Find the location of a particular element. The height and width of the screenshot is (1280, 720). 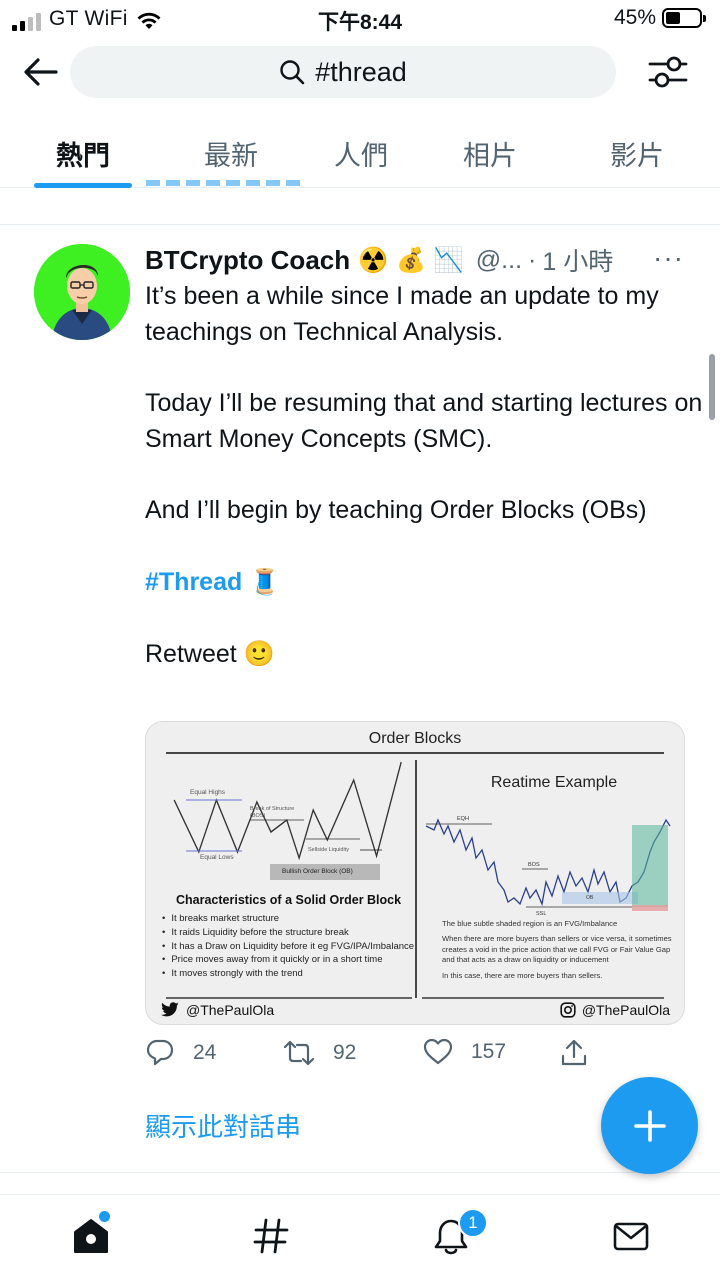

active-tab-indicator is located at coordinates (83, 185).